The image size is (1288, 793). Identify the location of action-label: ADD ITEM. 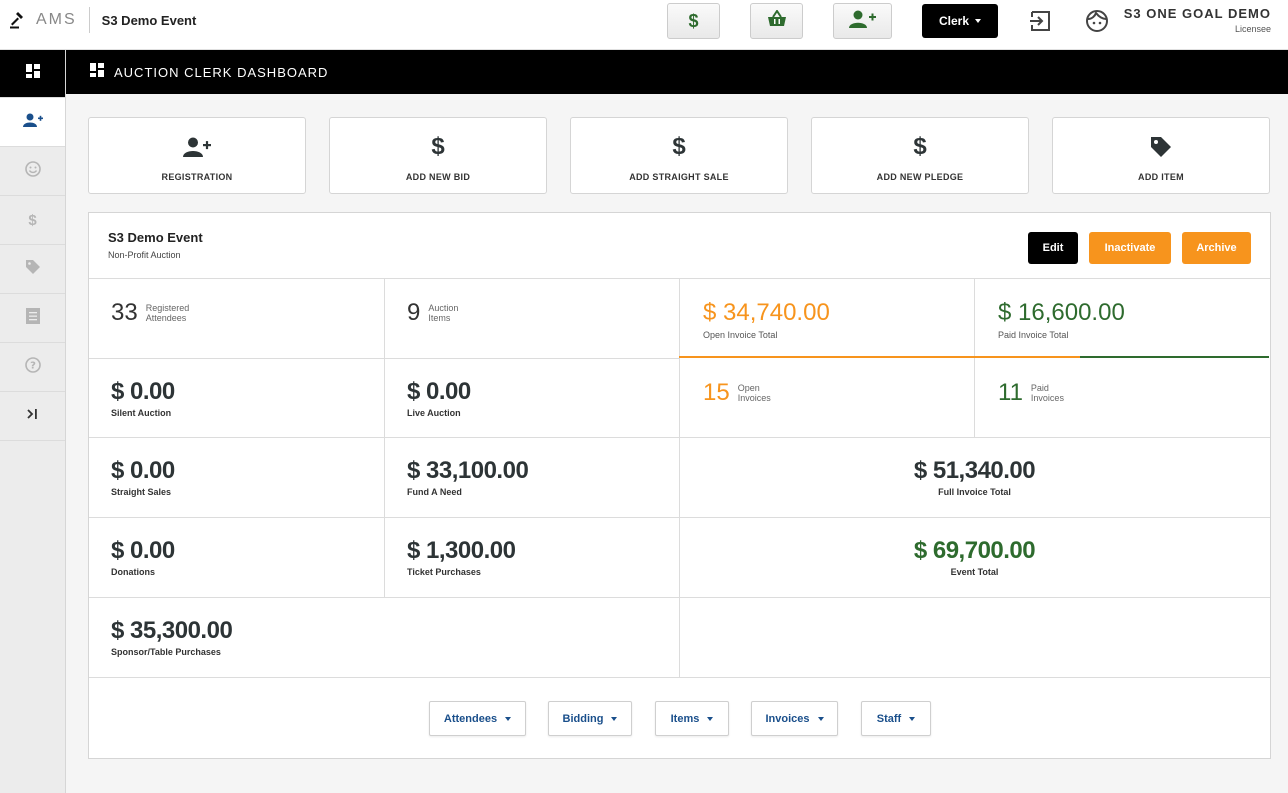
(1161, 177).